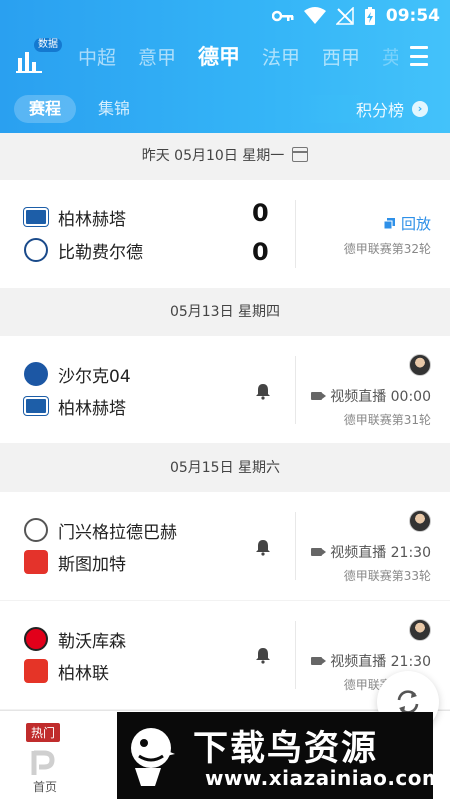 The height and width of the screenshot is (799, 450). Describe the element at coordinates (260, 213) in the screenshot. I see `home-score: 0` at that location.